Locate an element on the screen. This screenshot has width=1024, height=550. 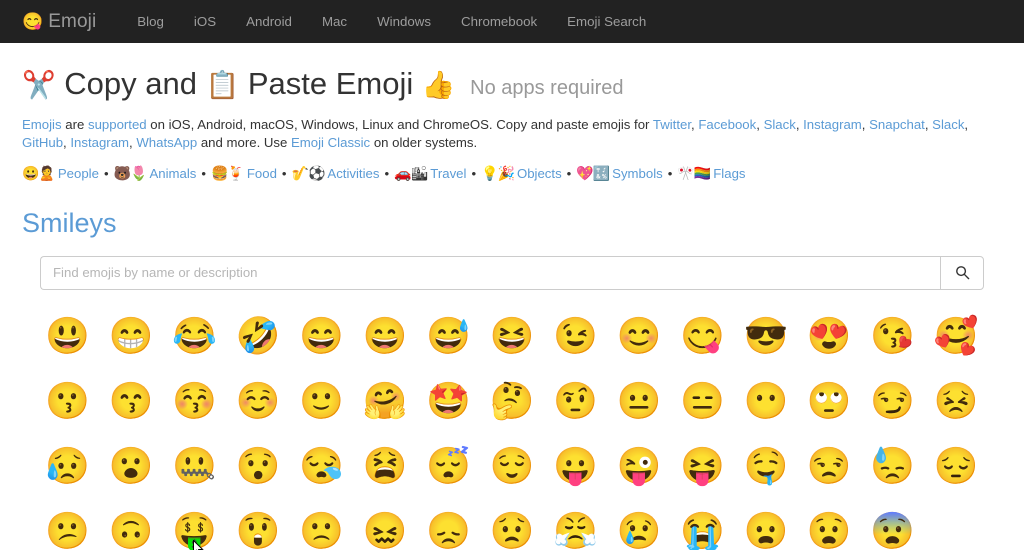
emoji-cell: 😃 is located at coordinates (67, 336).